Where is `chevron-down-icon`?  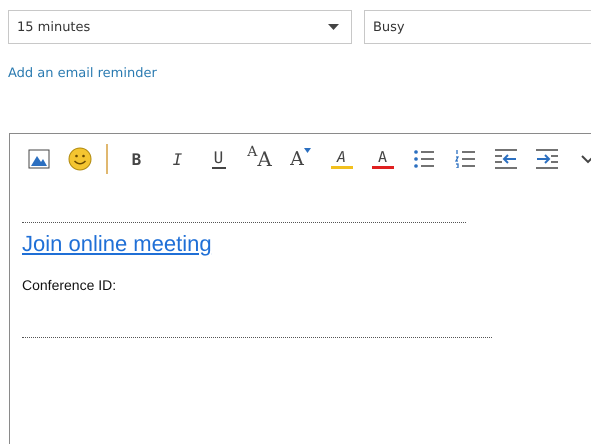 chevron-down-icon is located at coordinates (585, 159).